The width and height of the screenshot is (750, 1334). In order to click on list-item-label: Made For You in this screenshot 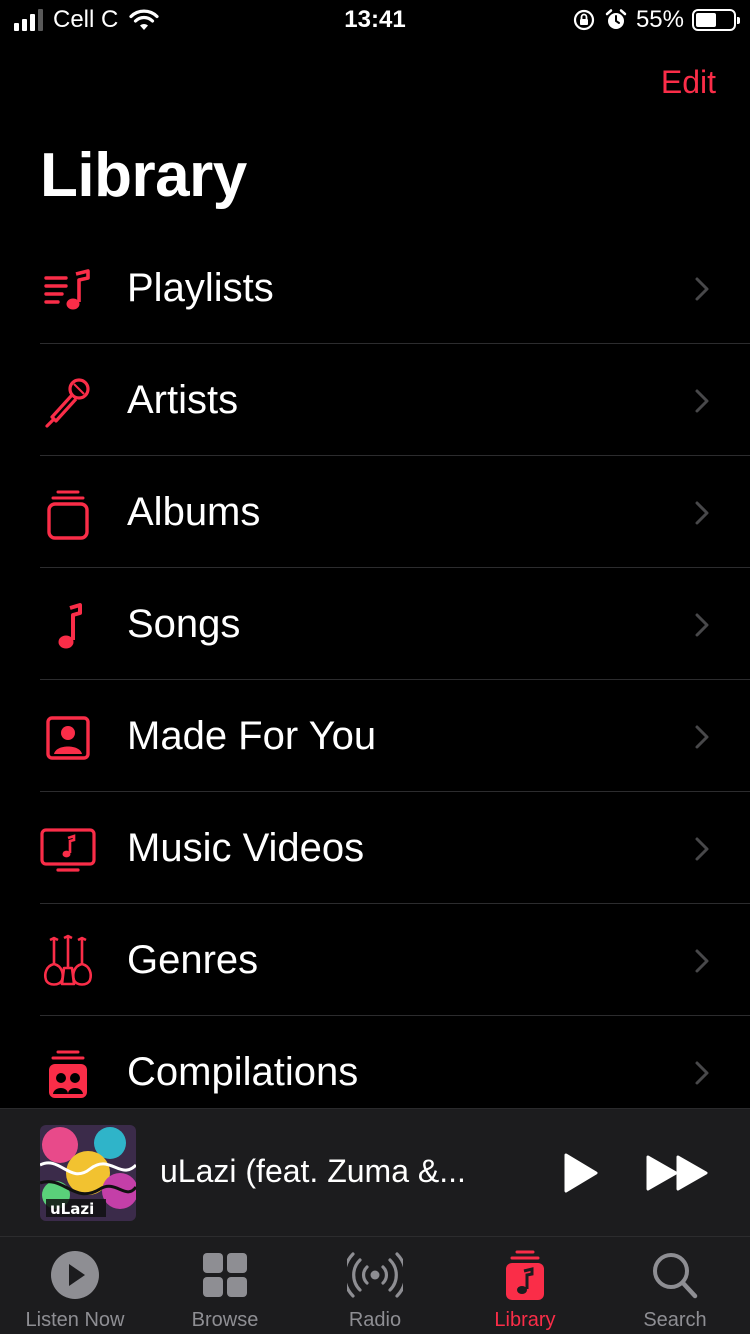, I will do `click(252, 736)`.